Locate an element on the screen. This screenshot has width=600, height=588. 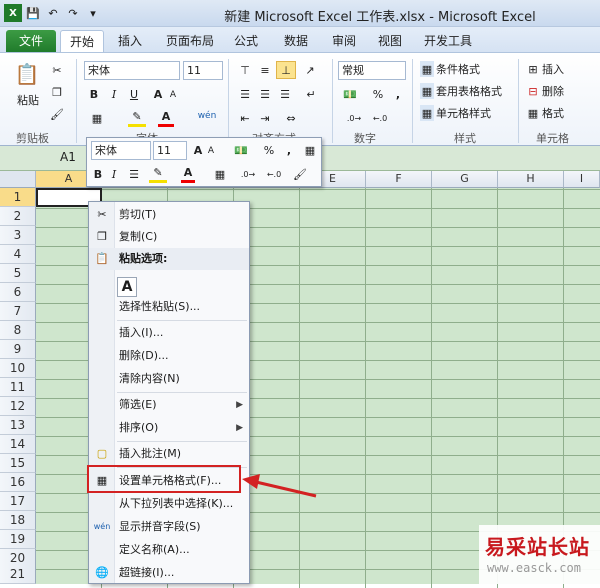
conditional-format-button: 条件格式 is located at coordinates (466, 69).